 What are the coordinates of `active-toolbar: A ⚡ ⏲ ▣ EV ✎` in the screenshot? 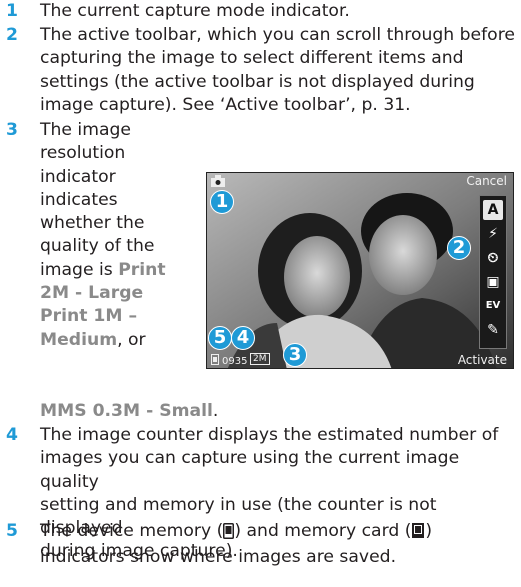 It's located at (493, 272).